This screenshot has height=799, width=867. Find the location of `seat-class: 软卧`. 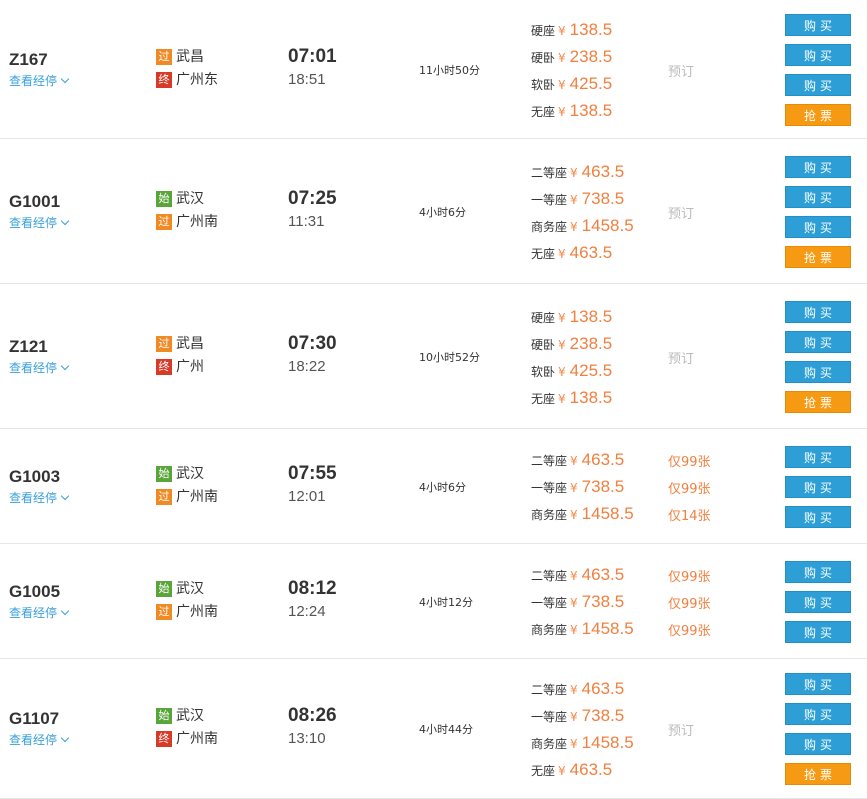

seat-class: 软卧 is located at coordinates (543, 372).